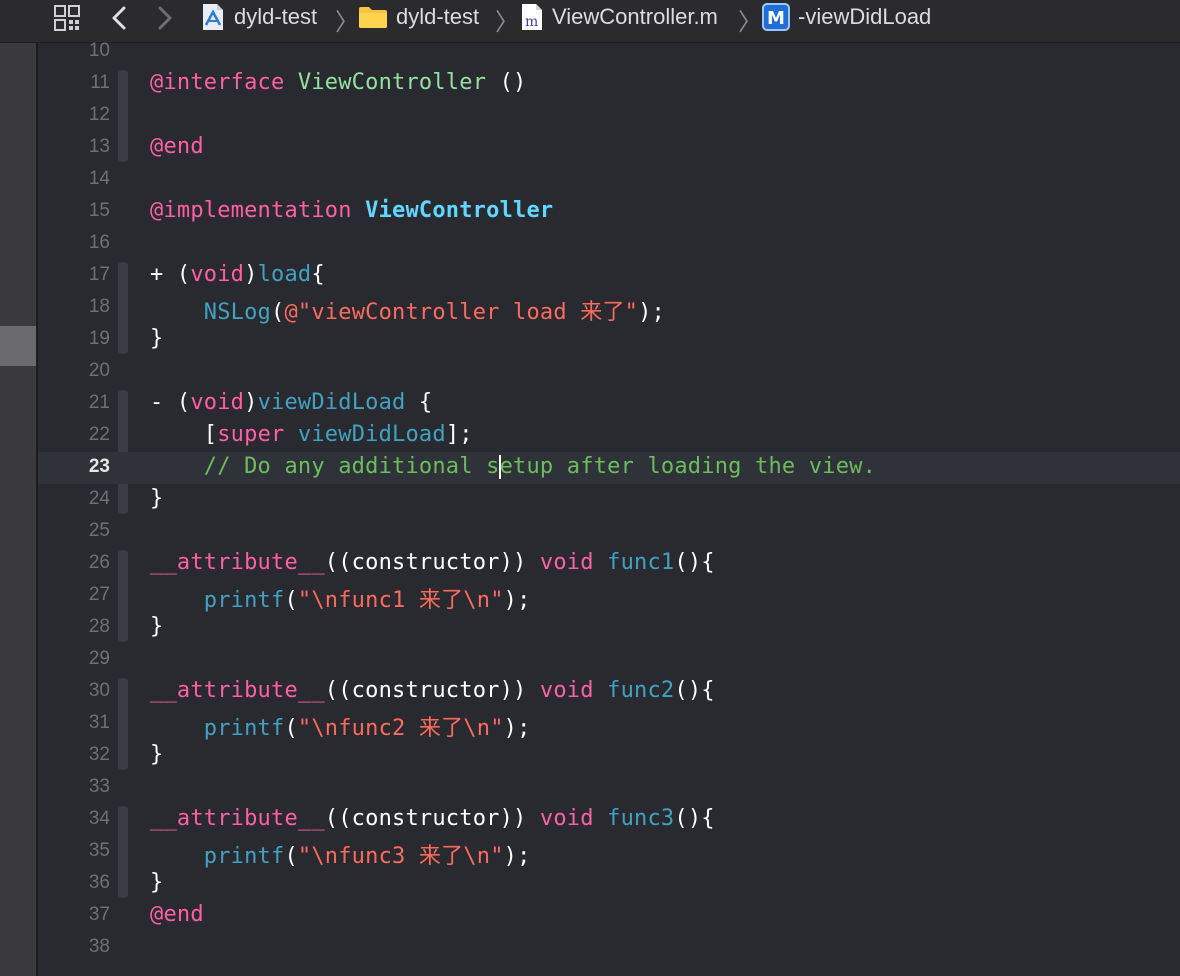 The image size is (1180, 976). I want to click on code-line: 29, so click(609, 660).